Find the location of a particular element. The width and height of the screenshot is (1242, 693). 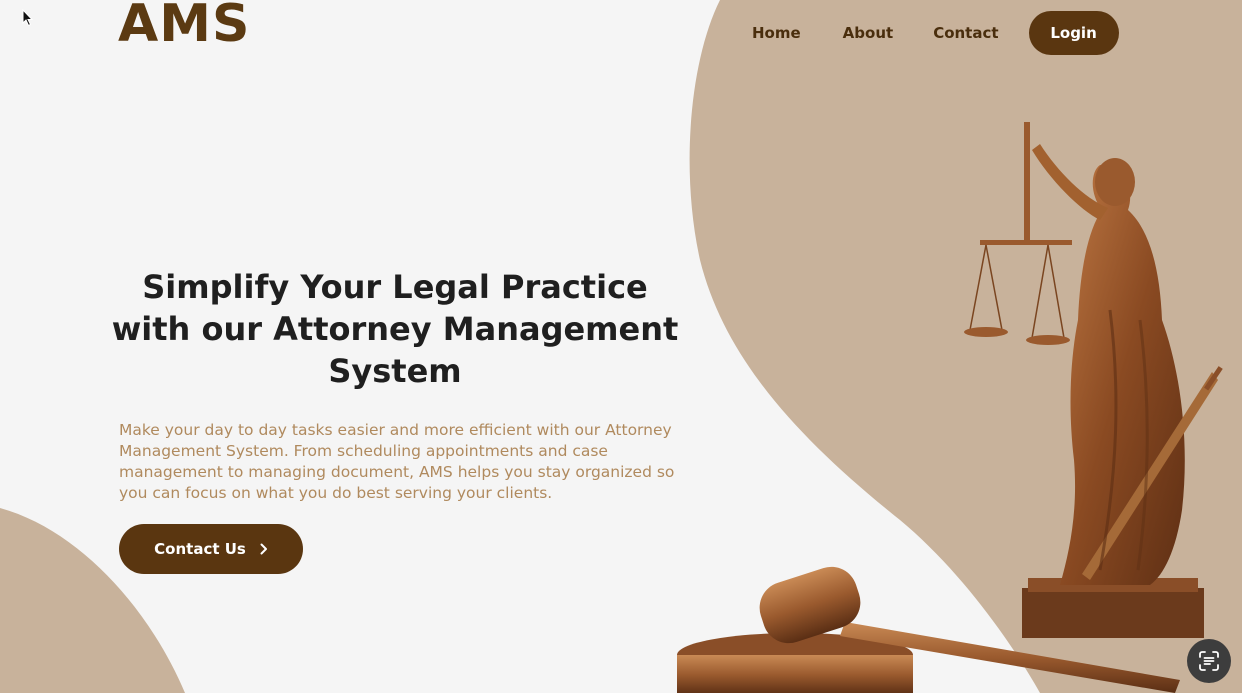

hero-title-line-2: with our Attorney Management is located at coordinates (395, 329).